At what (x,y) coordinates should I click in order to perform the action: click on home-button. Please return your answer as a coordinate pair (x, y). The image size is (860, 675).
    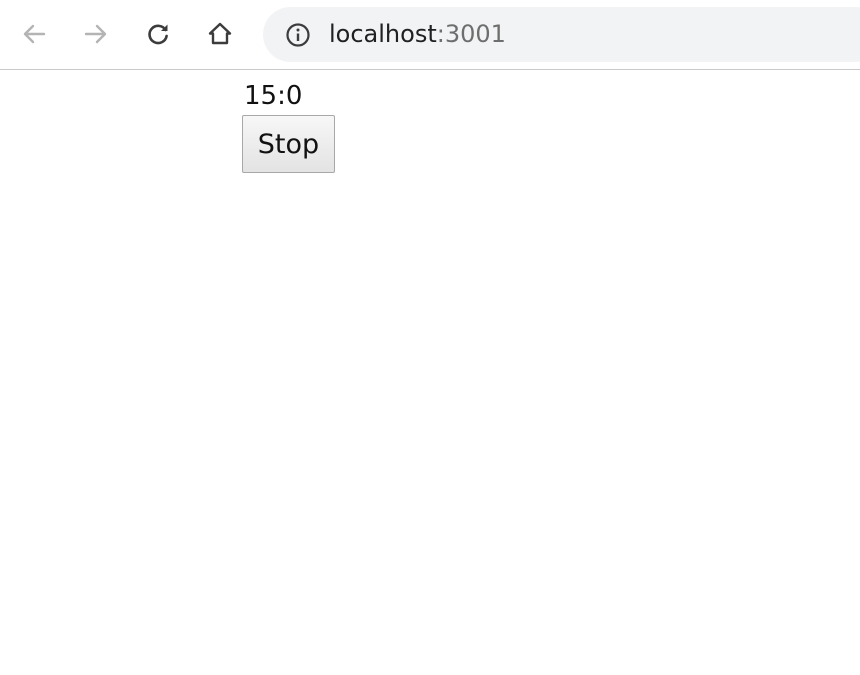
    Looking at the image, I should click on (220, 34).